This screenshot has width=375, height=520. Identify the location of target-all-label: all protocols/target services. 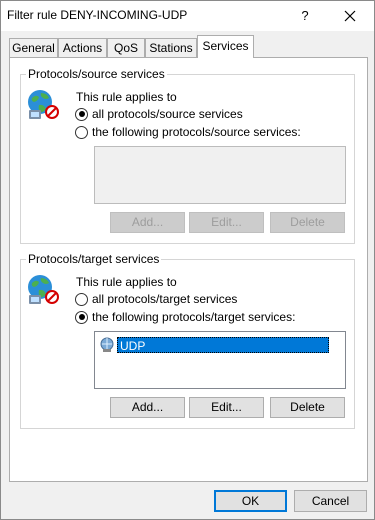
(165, 299).